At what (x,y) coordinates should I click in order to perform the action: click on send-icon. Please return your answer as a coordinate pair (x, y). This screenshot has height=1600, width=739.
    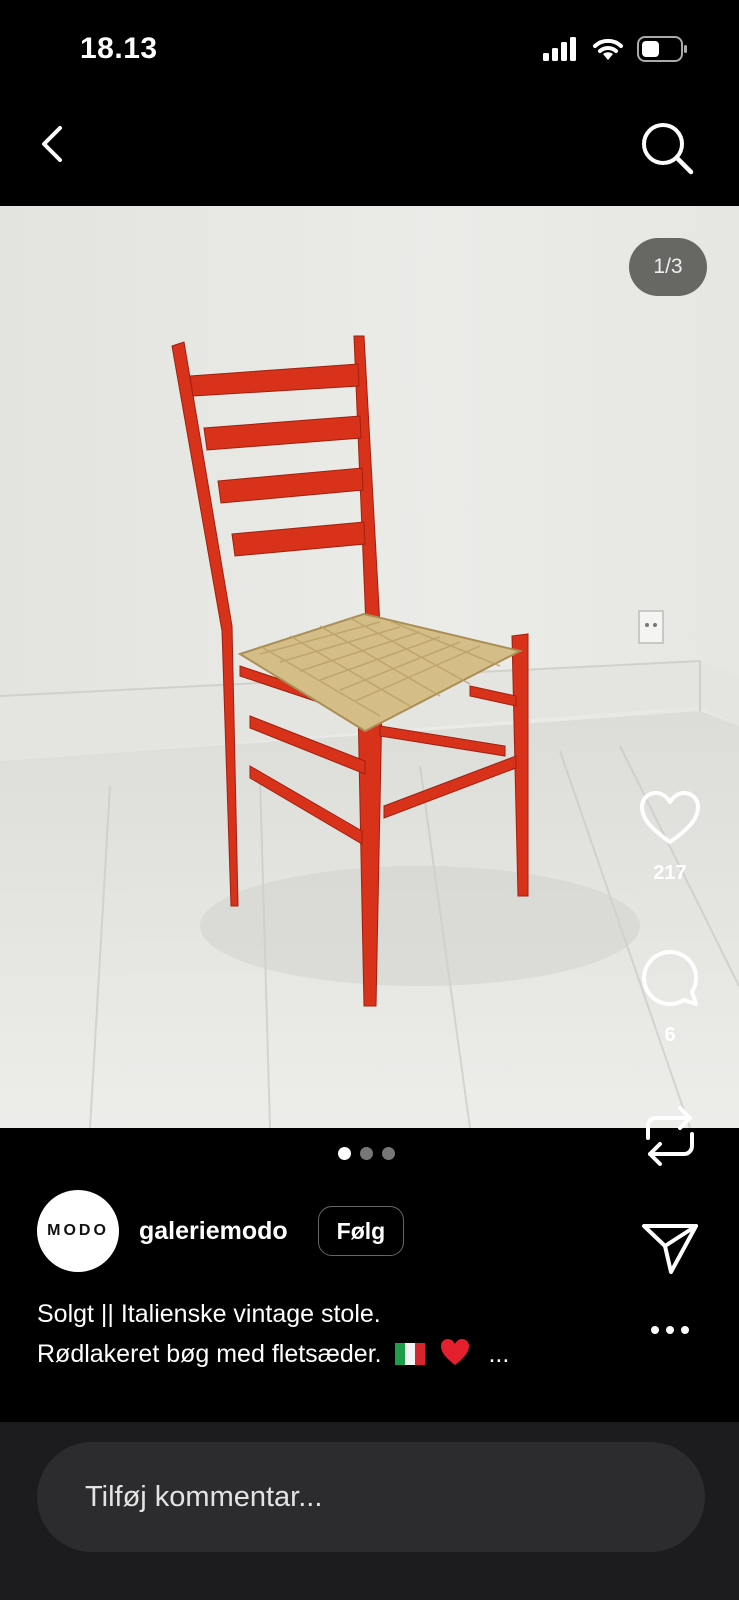
    Looking at the image, I should click on (670, 1249).